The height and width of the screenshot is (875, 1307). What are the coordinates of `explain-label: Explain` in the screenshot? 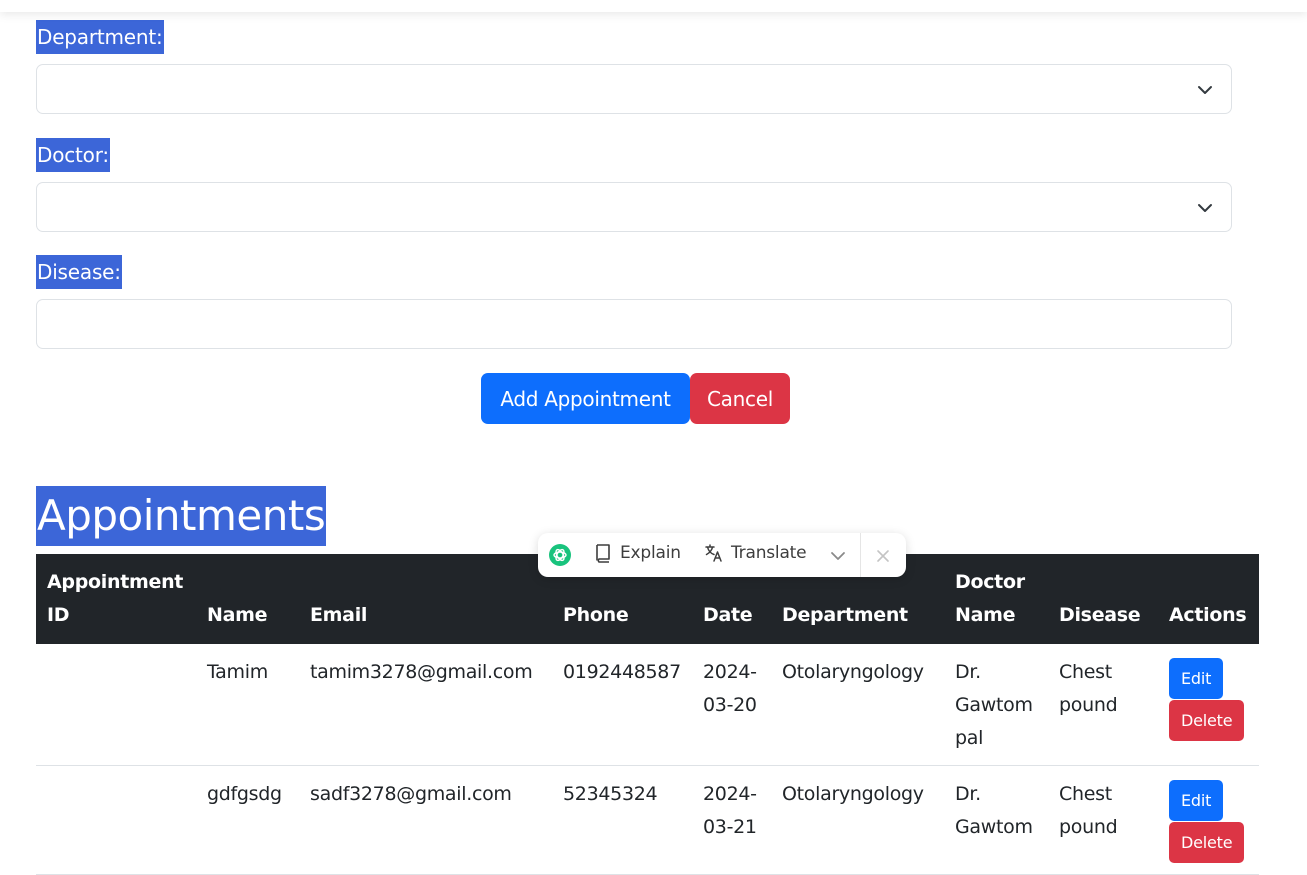 It's located at (650, 553).